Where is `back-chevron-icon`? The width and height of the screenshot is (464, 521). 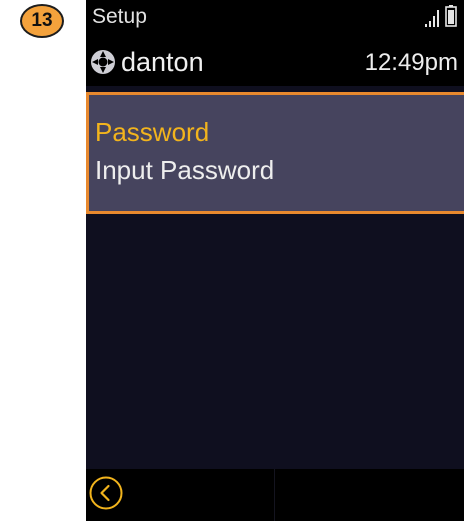 back-chevron-icon is located at coordinates (105, 493).